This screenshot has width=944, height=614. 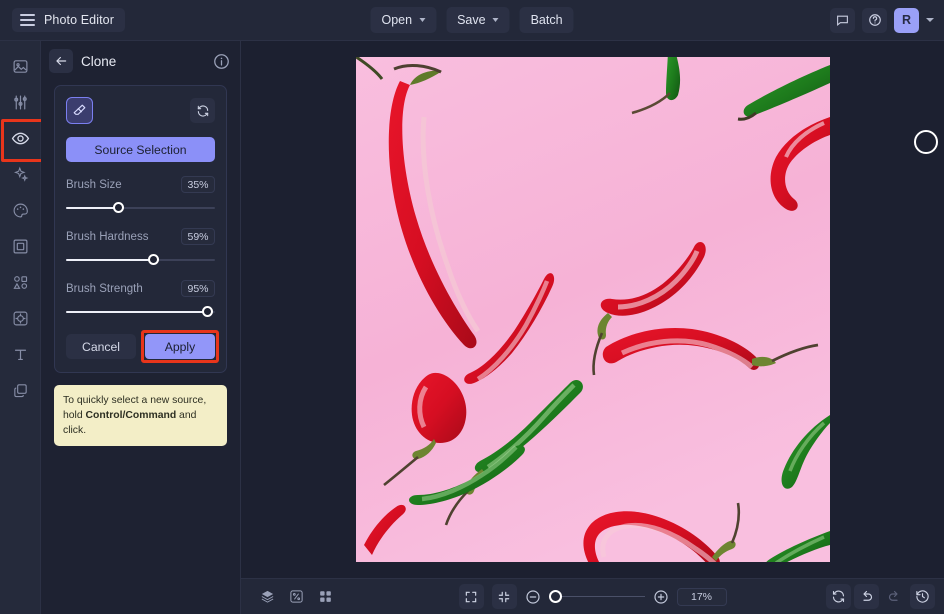 What do you see at coordinates (397, 20) in the screenshot?
I see `open-button-label: Open` at bounding box center [397, 20].